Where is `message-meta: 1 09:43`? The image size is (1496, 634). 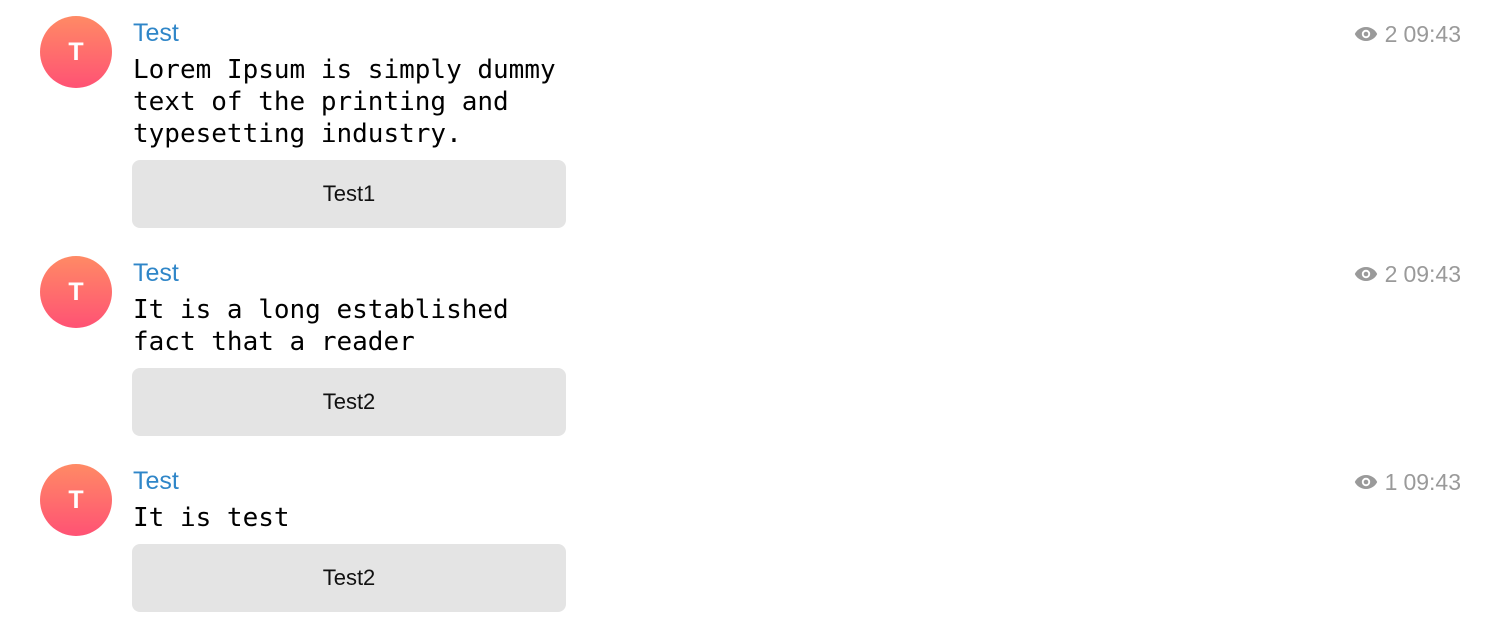
message-meta: 1 09:43 is located at coordinates (1407, 482).